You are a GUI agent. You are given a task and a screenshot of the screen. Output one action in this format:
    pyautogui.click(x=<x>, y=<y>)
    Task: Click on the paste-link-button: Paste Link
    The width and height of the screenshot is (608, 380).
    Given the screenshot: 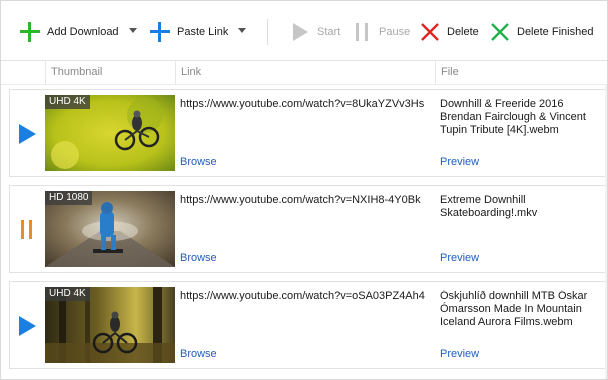 What is the action you would take?
    pyautogui.click(x=188, y=32)
    